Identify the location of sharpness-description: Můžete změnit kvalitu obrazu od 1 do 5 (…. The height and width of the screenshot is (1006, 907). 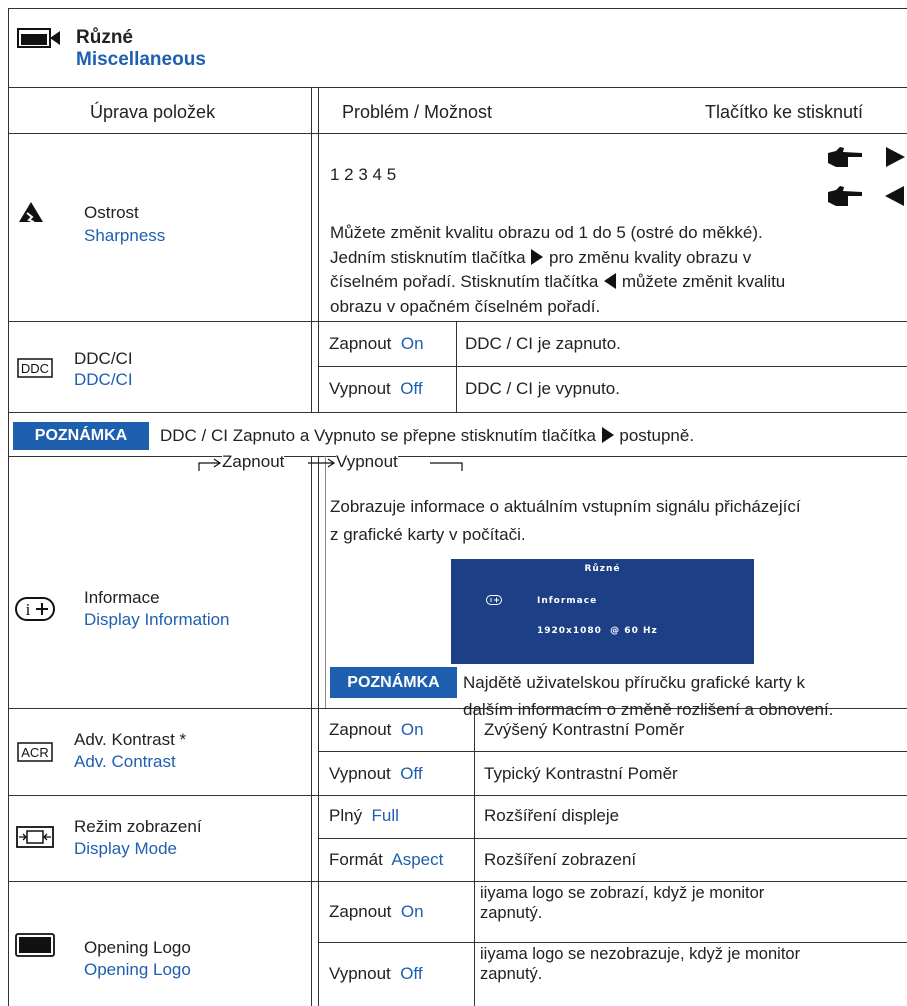
(615, 270).